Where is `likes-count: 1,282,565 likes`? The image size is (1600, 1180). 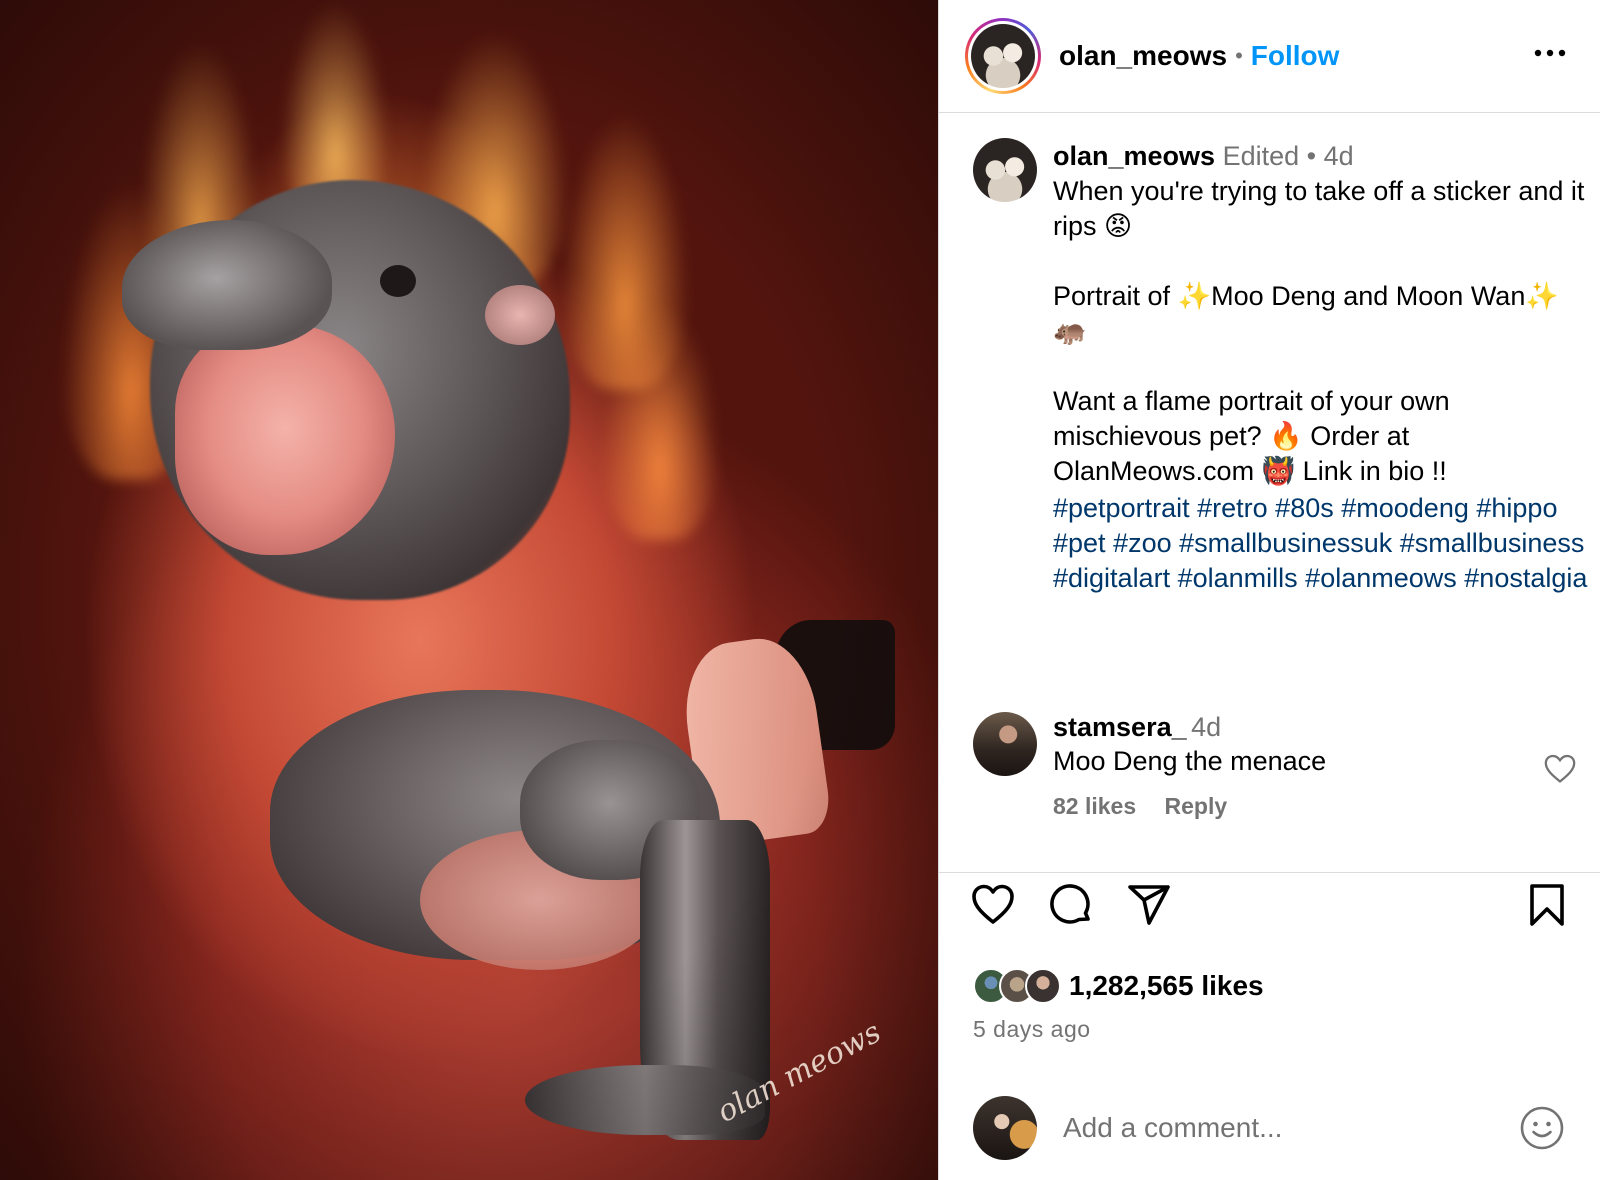
likes-count: 1,282,565 likes is located at coordinates (1166, 986).